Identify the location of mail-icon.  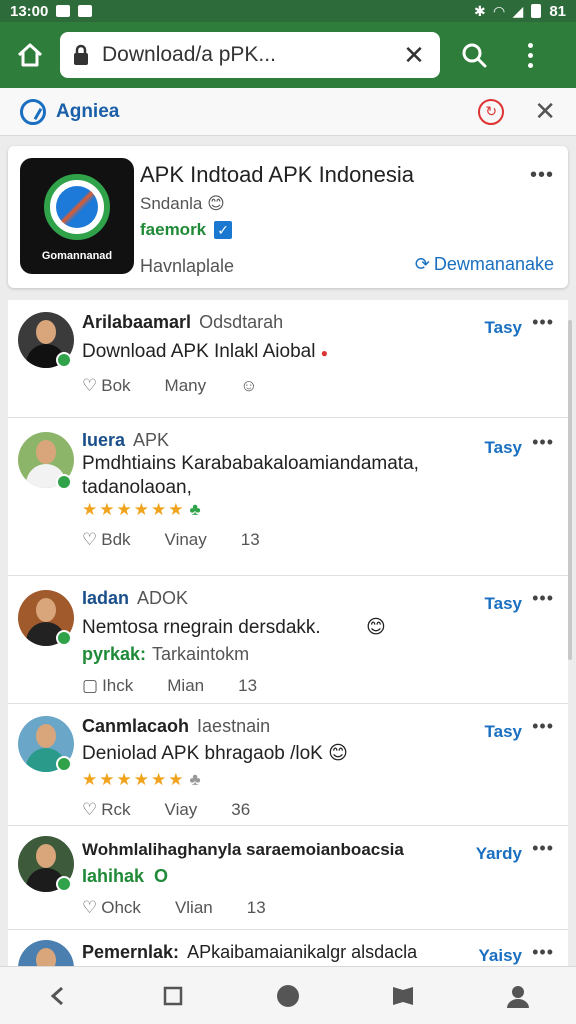
(85, 11).